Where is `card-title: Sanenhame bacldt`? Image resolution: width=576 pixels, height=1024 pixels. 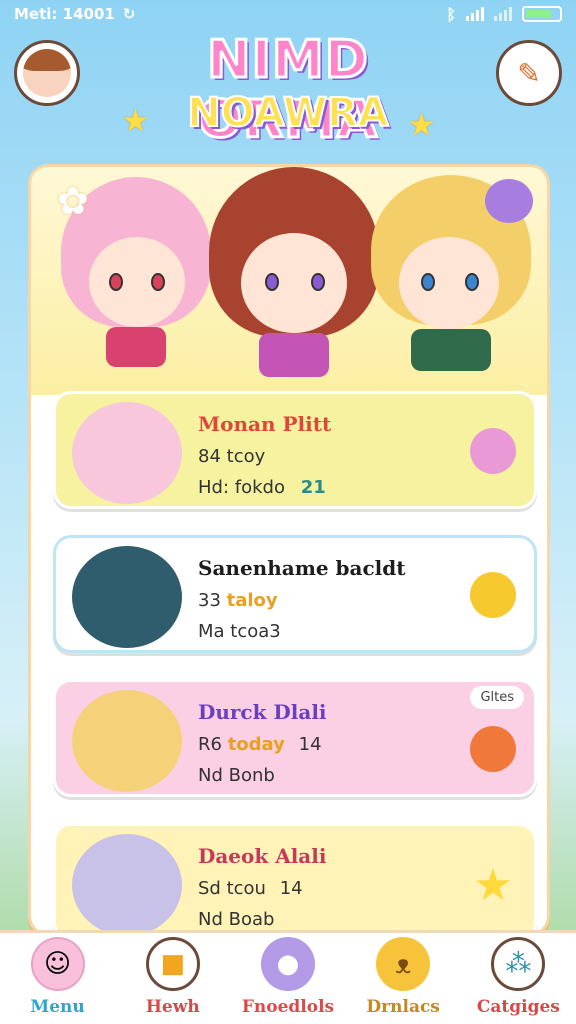 card-title: Sanenhame bacldt is located at coordinates (302, 568).